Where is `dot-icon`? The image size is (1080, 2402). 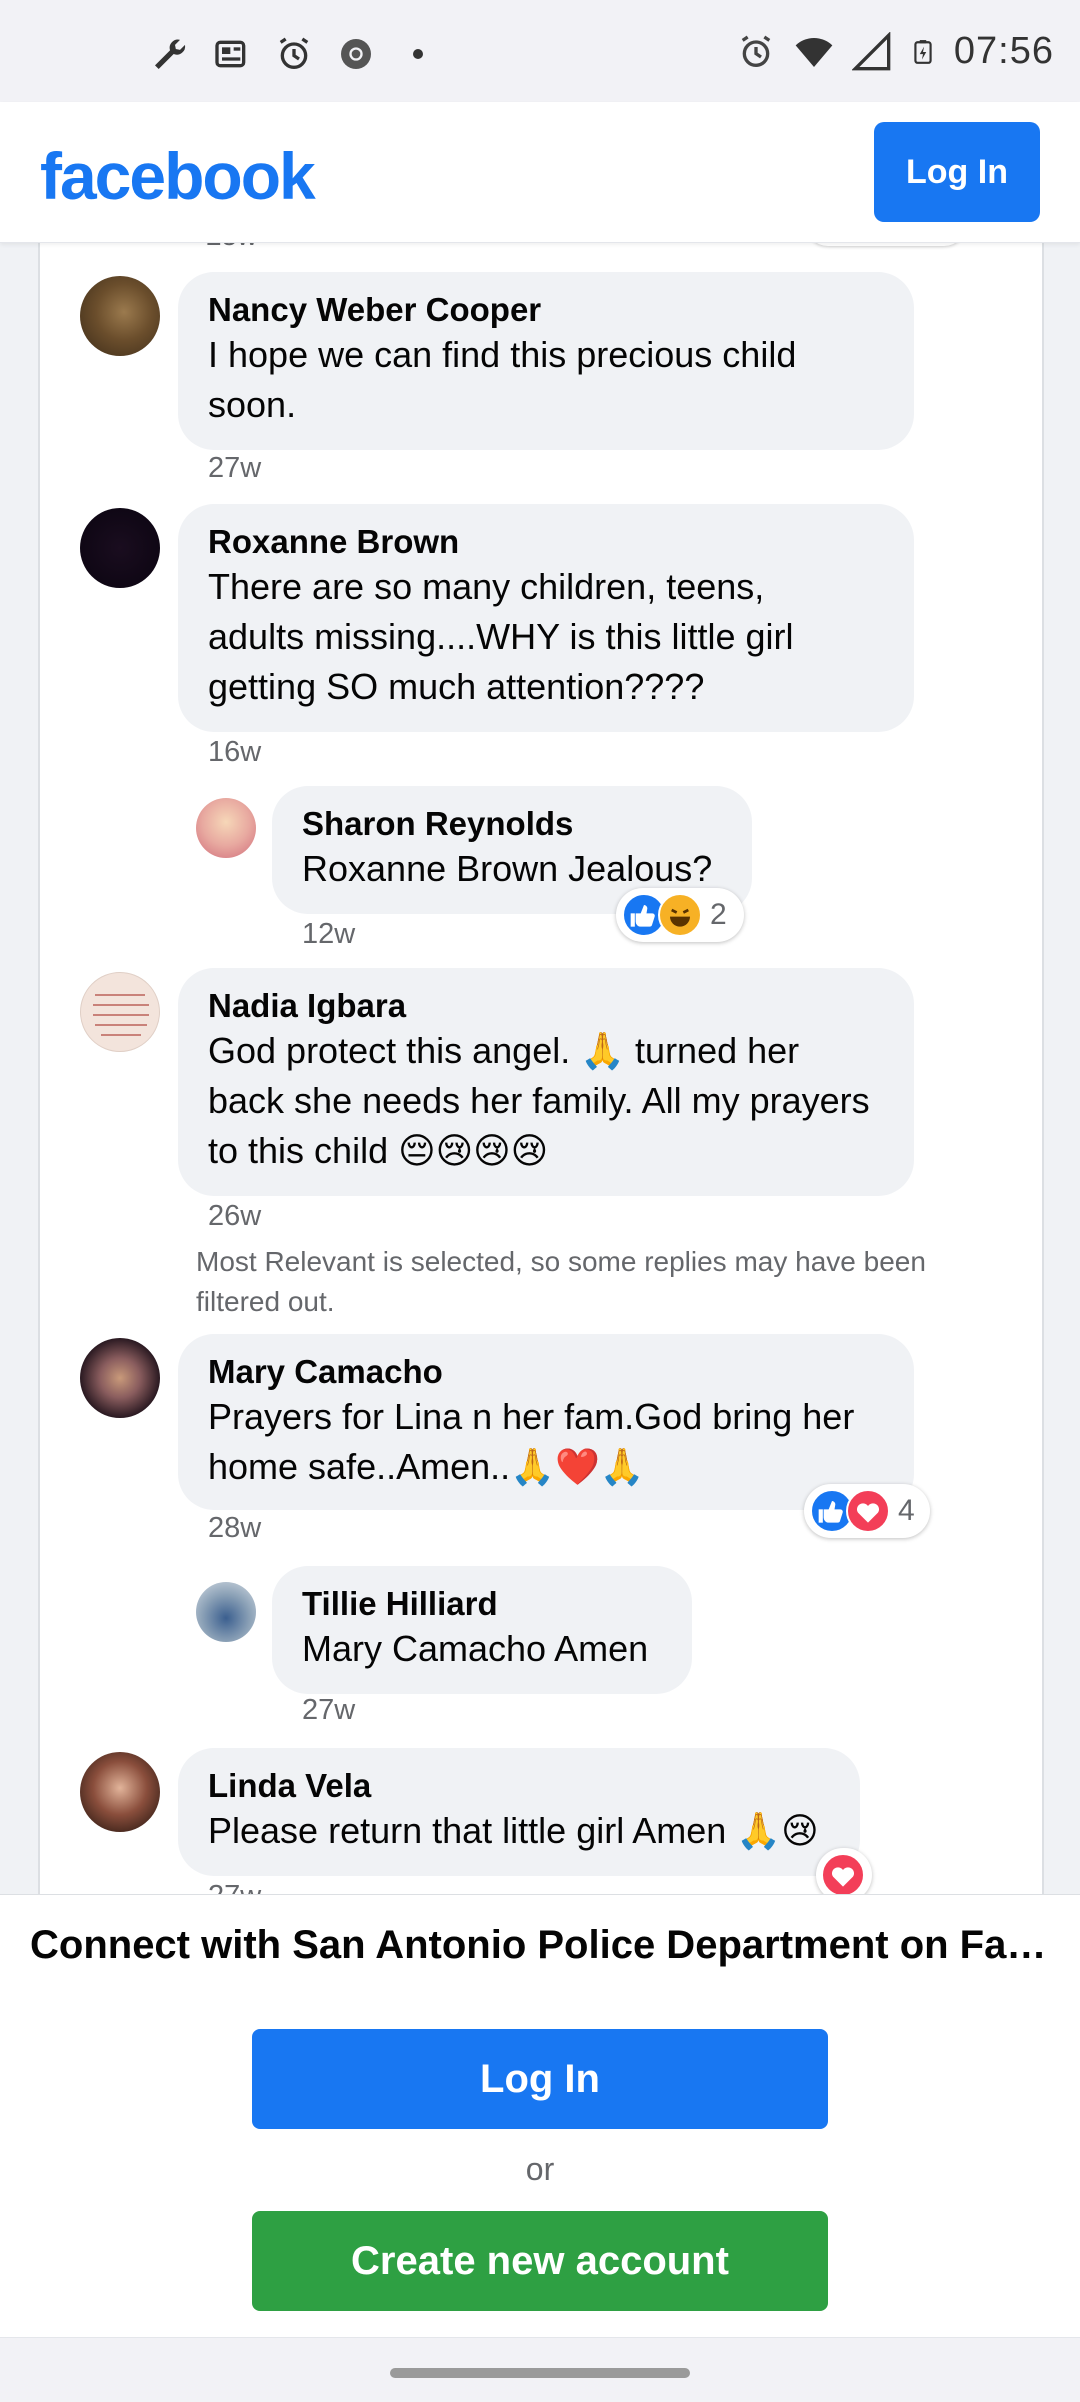 dot-icon is located at coordinates (418, 54).